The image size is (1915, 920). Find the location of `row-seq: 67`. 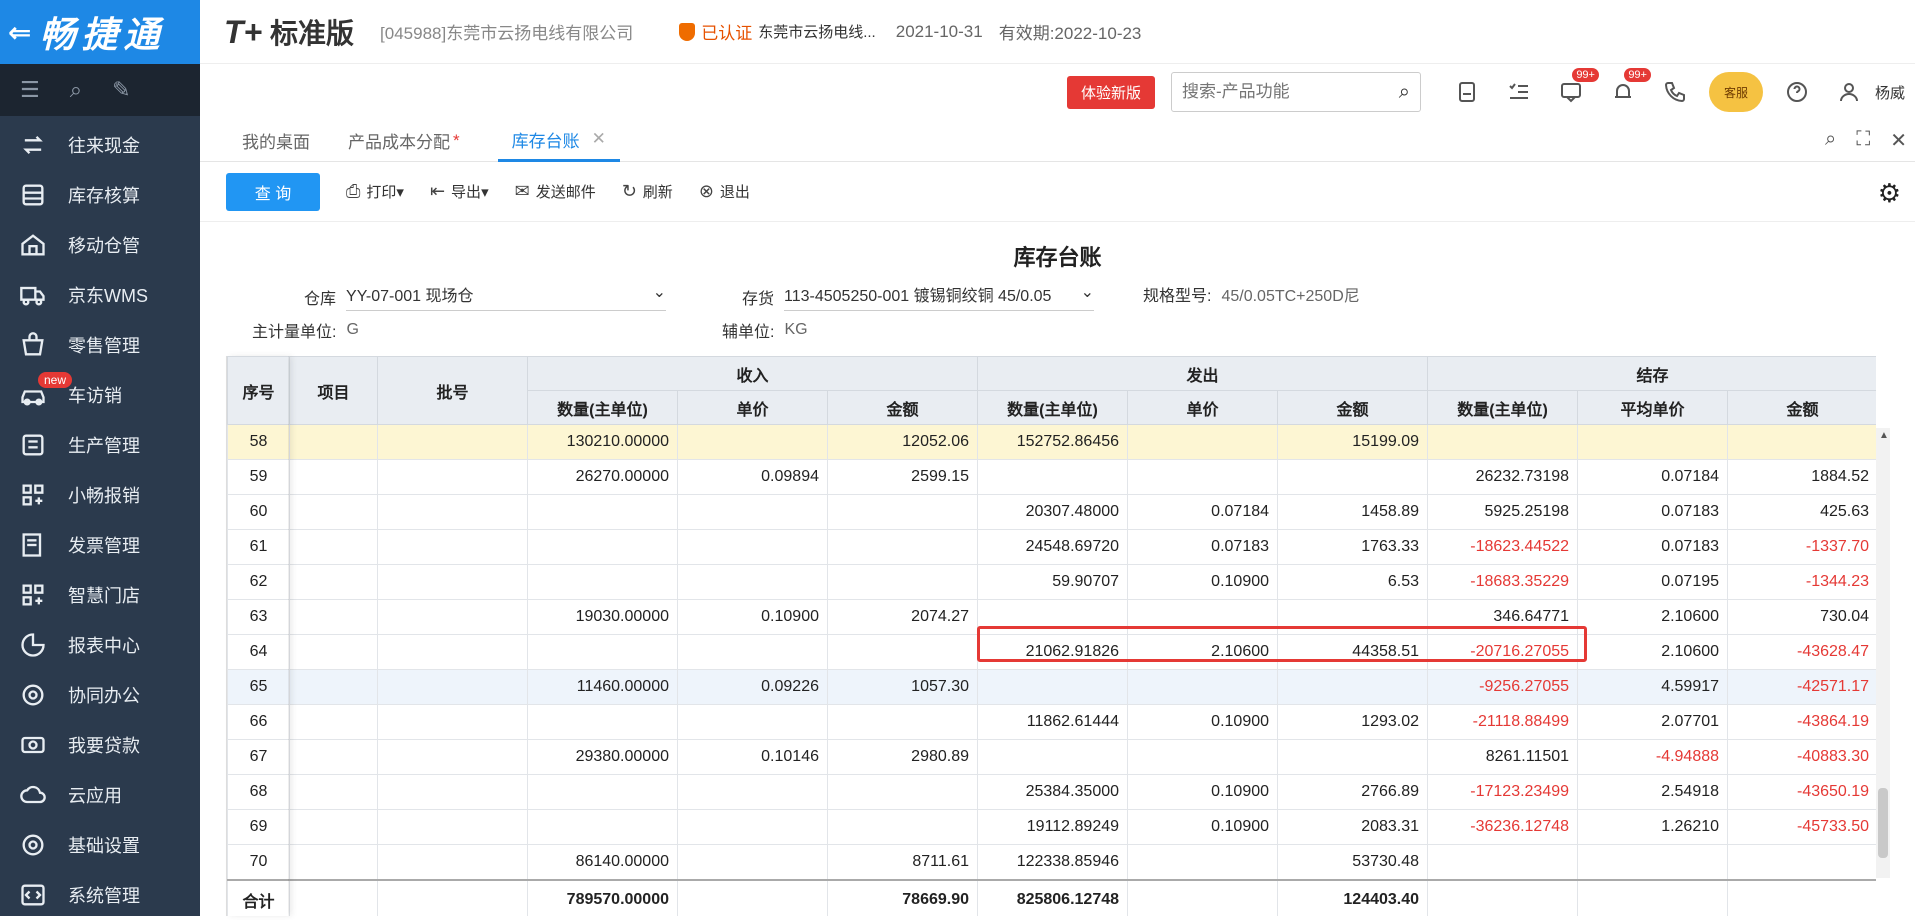

row-seq: 67 is located at coordinates (258, 757).